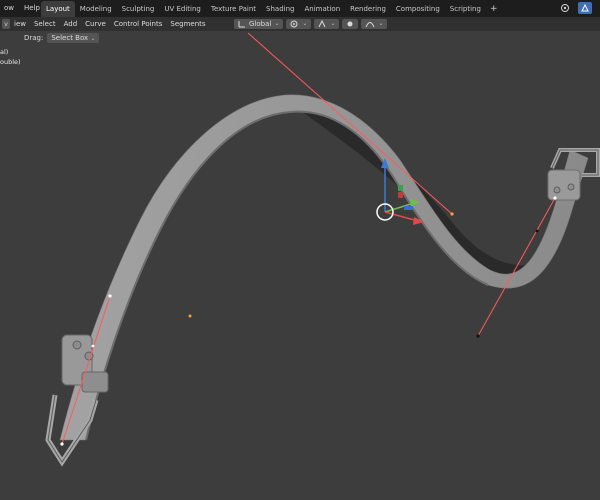 This screenshot has width=600, height=500. Describe the element at coordinates (58, 9) in the screenshot. I see `tab-layout: Layout` at that location.